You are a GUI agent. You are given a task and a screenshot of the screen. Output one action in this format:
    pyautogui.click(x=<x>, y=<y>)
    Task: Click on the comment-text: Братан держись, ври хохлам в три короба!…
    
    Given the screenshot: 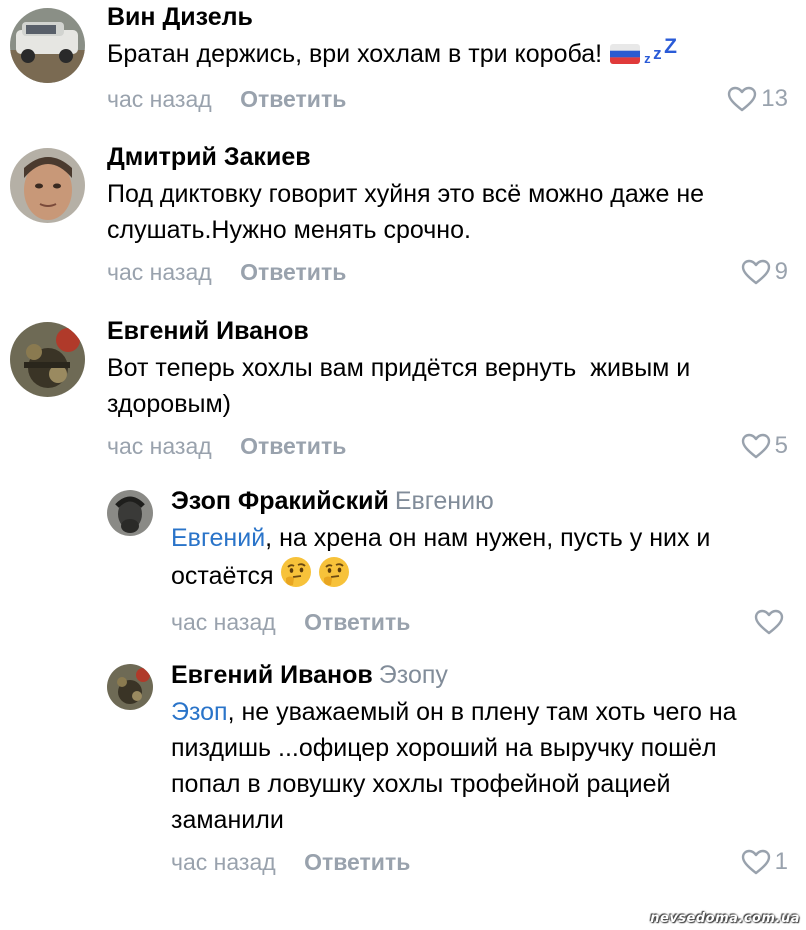 What is the action you would take?
    pyautogui.click(x=447, y=55)
    